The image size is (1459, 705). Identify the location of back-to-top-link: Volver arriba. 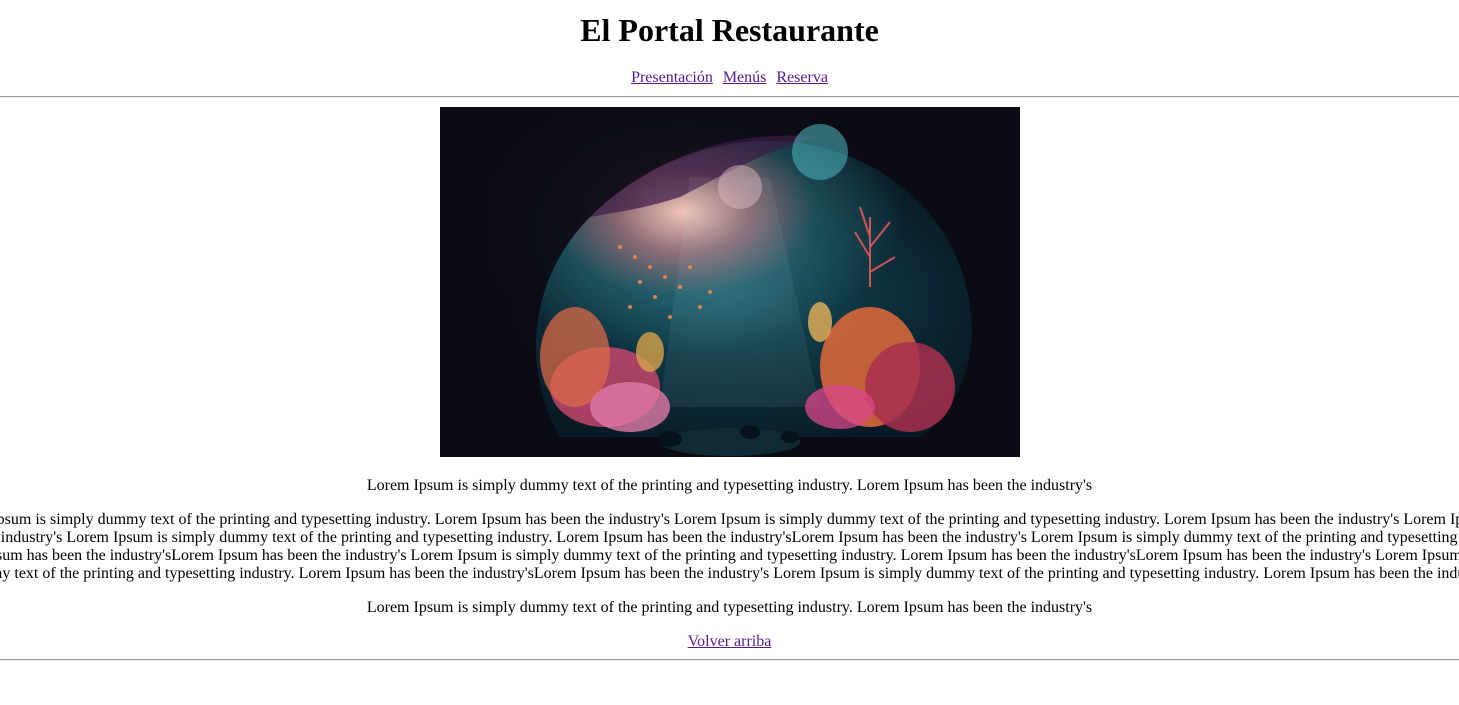
(730, 641).